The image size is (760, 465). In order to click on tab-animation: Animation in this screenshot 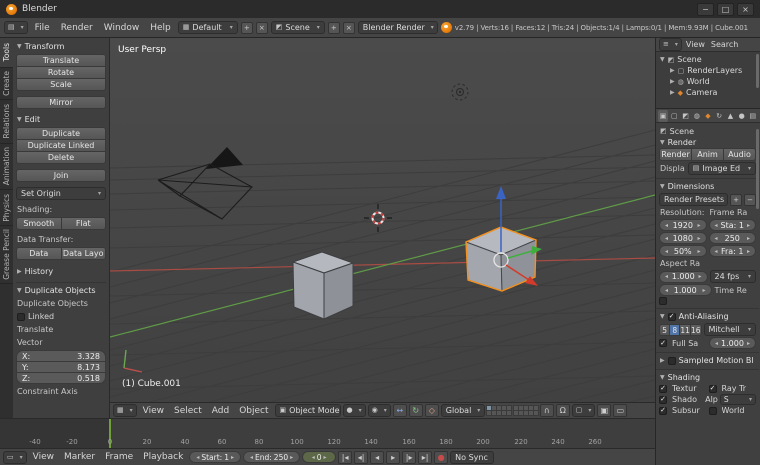, I will do `click(6, 167)`.